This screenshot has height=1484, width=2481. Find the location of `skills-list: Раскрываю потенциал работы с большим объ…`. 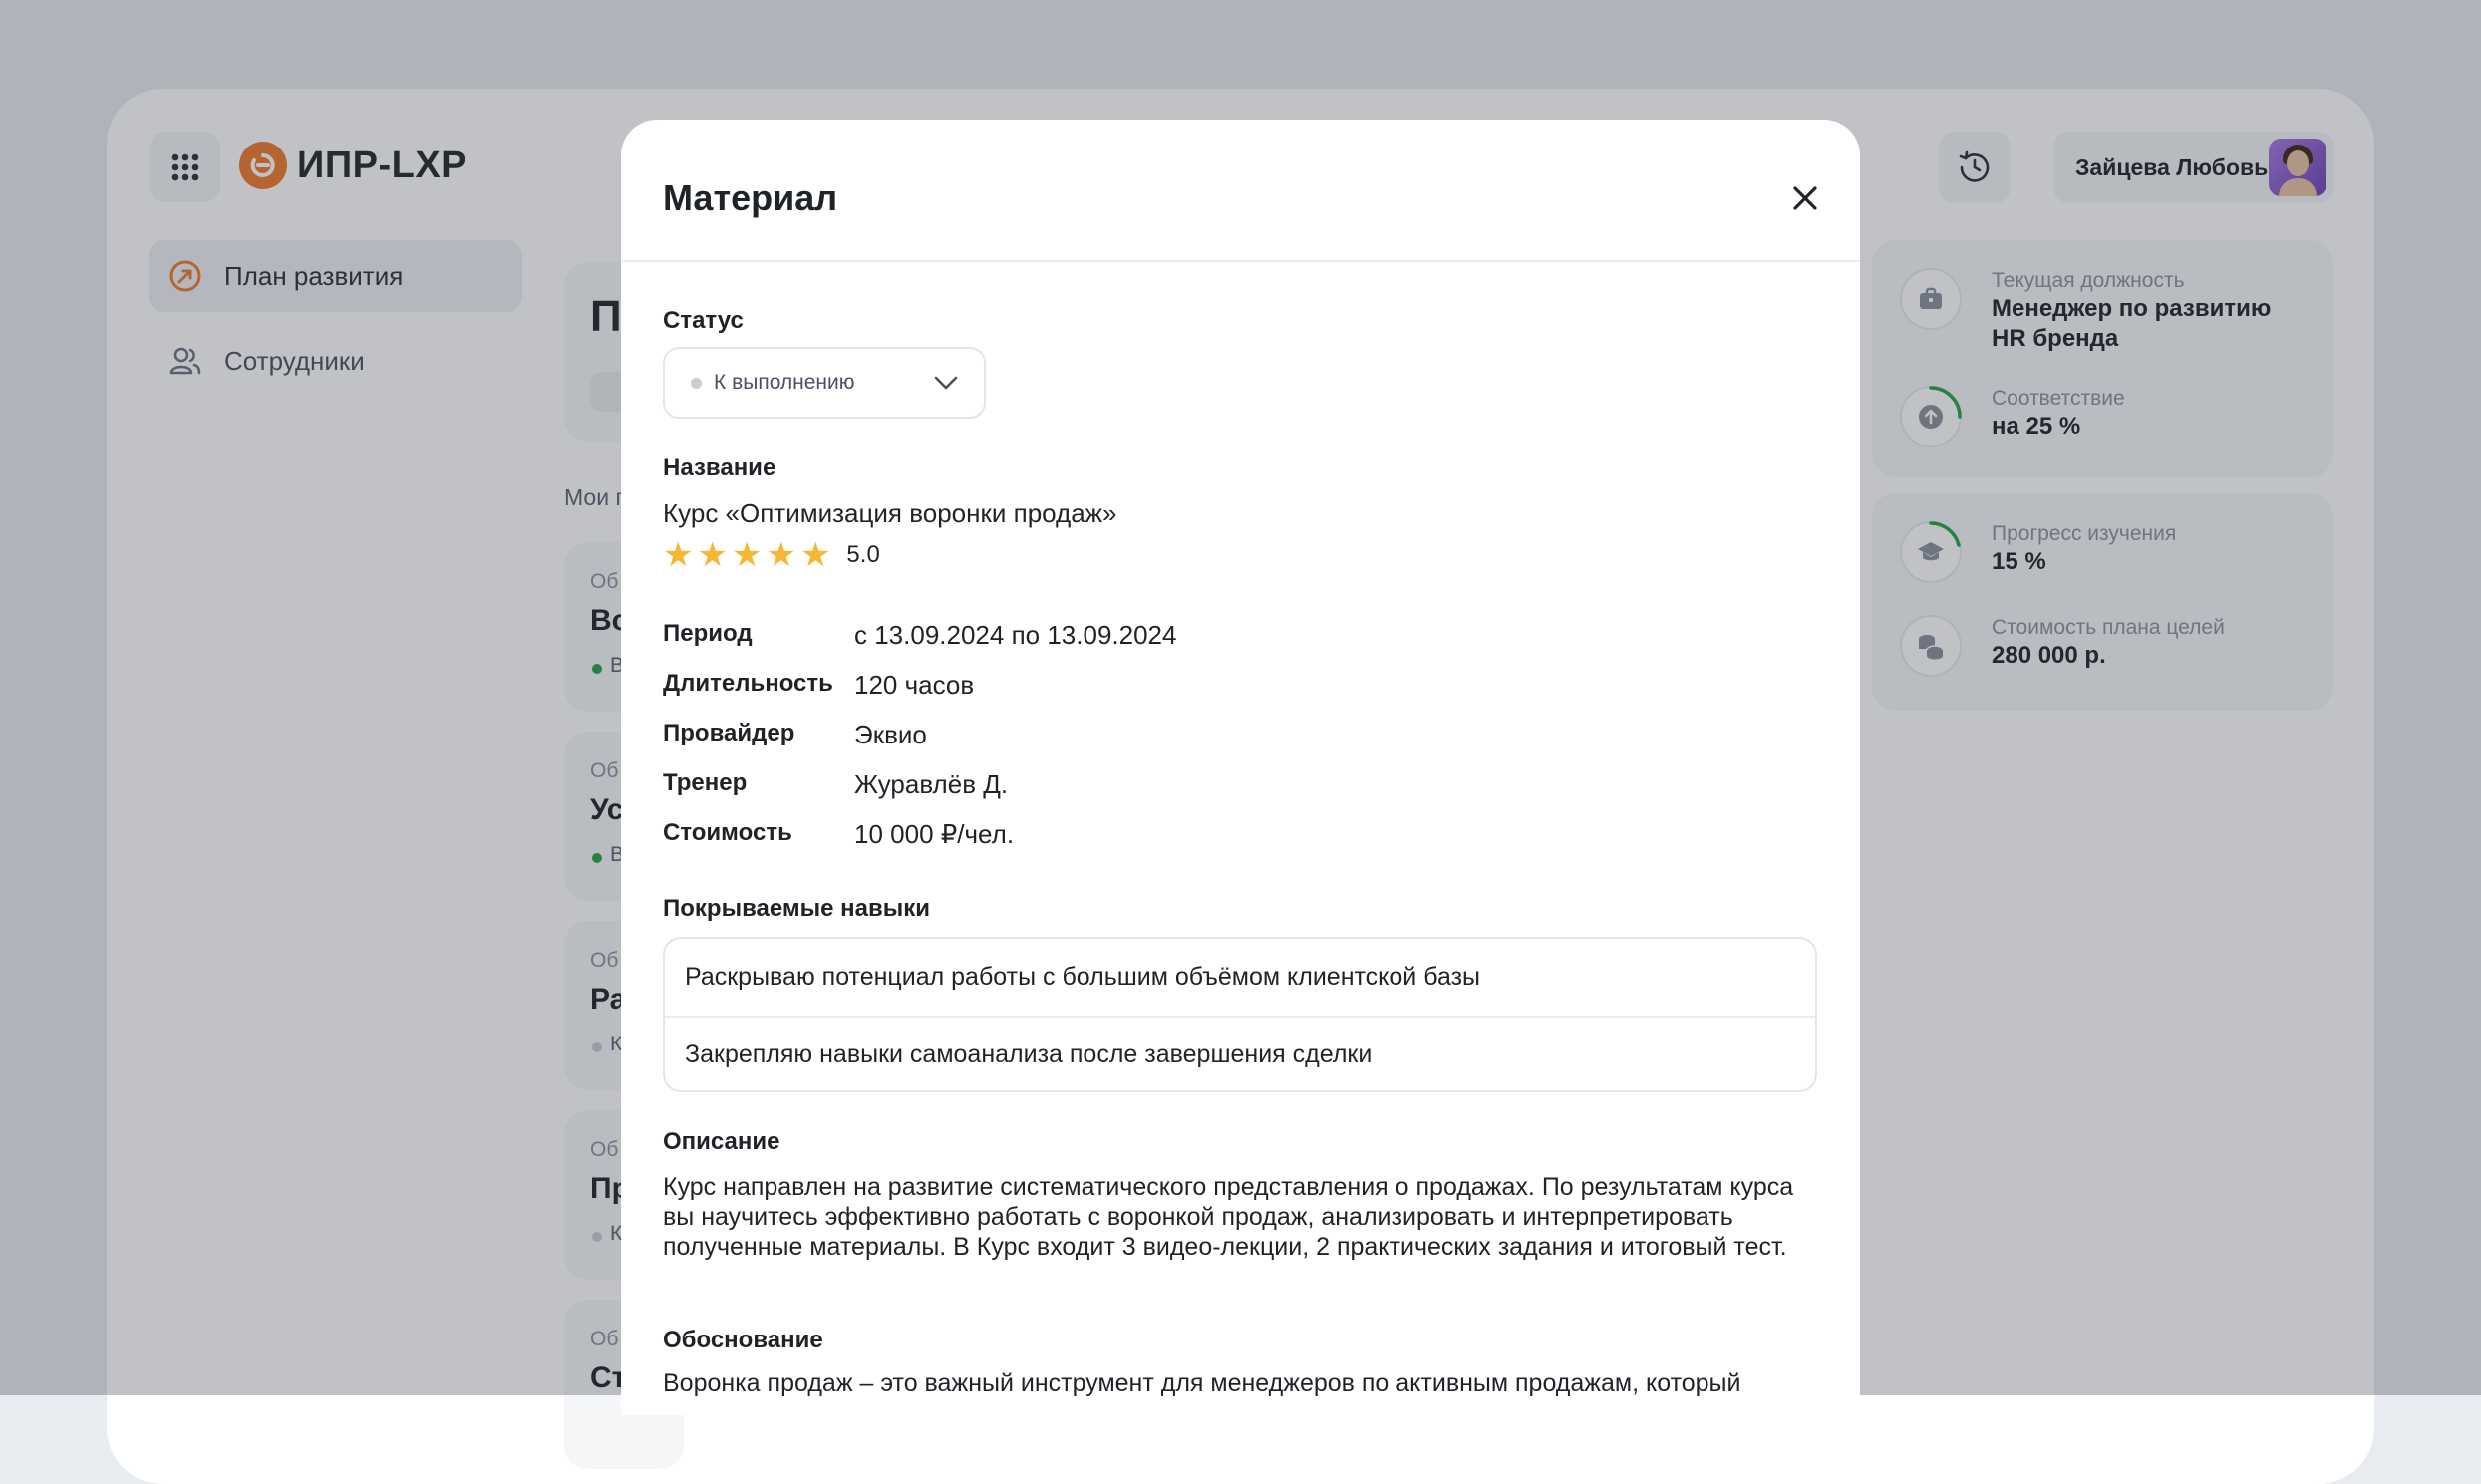

skills-list: Раскрываю потенциал работы с большим объ… is located at coordinates (1240, 1014).